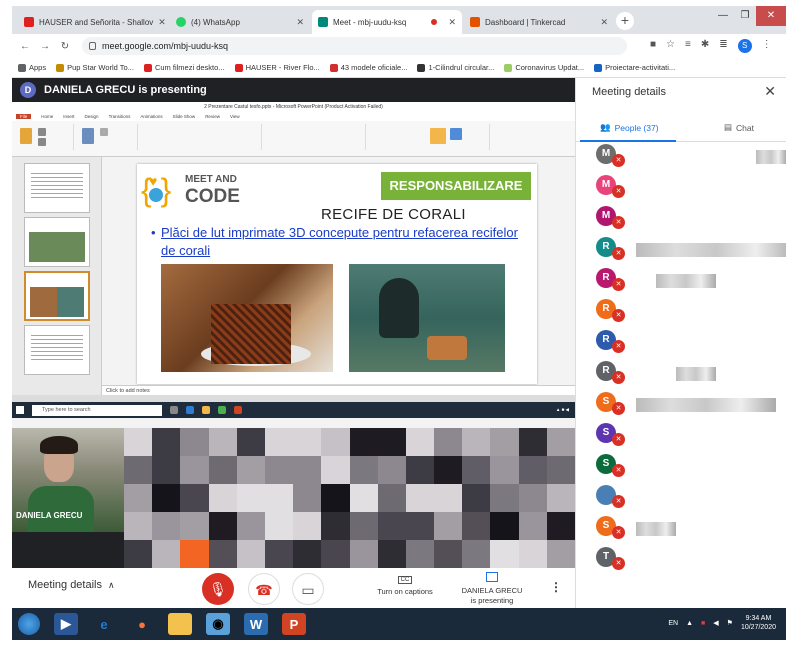 The height and width of the screenshot is (651, 793). Describe the element at coordinates (556, 587) in the screenshot. I see `more-options-icon: ⋮` at that location.